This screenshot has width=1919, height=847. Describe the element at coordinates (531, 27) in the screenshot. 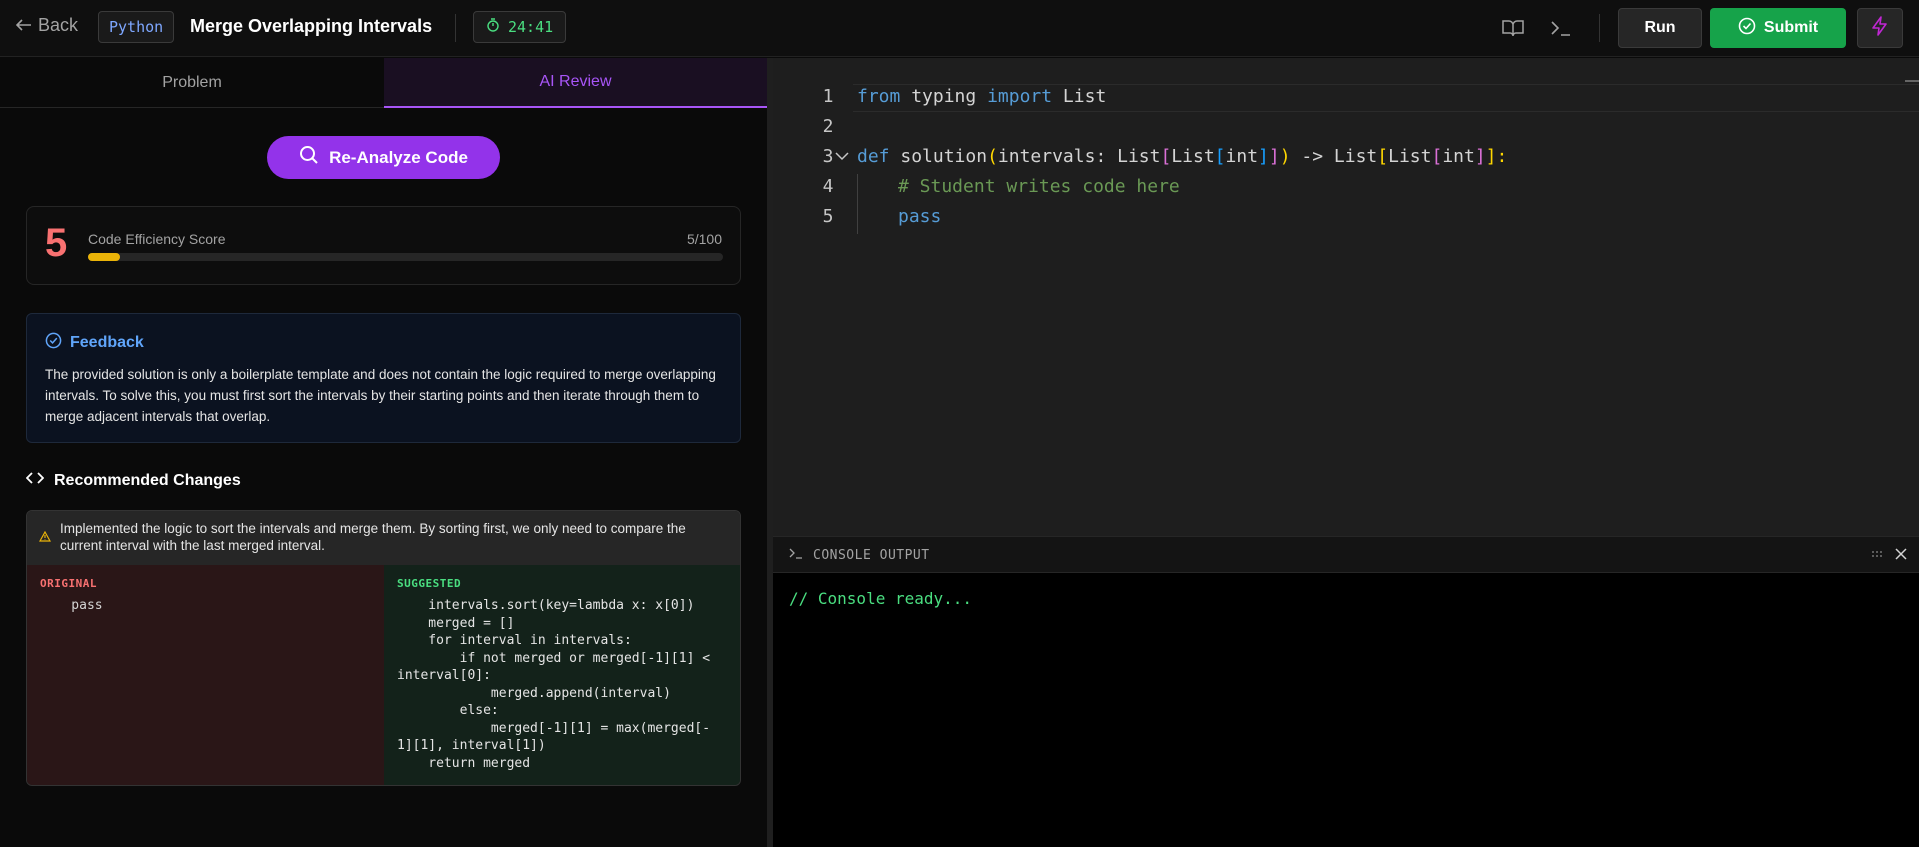

I see `timer-value: 24:41` at that location.